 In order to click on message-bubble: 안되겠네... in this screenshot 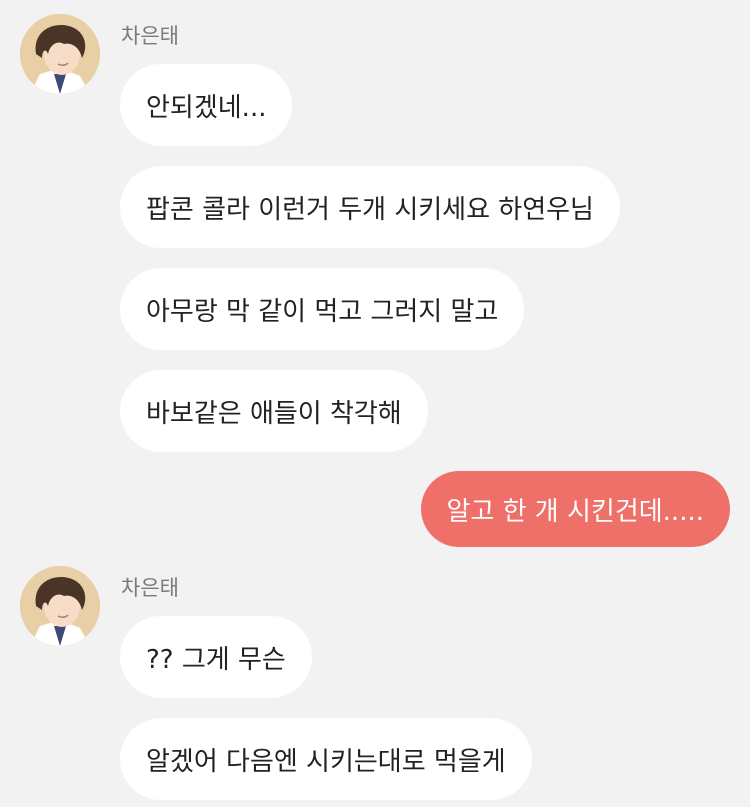, I will do `click(206, 105)`.